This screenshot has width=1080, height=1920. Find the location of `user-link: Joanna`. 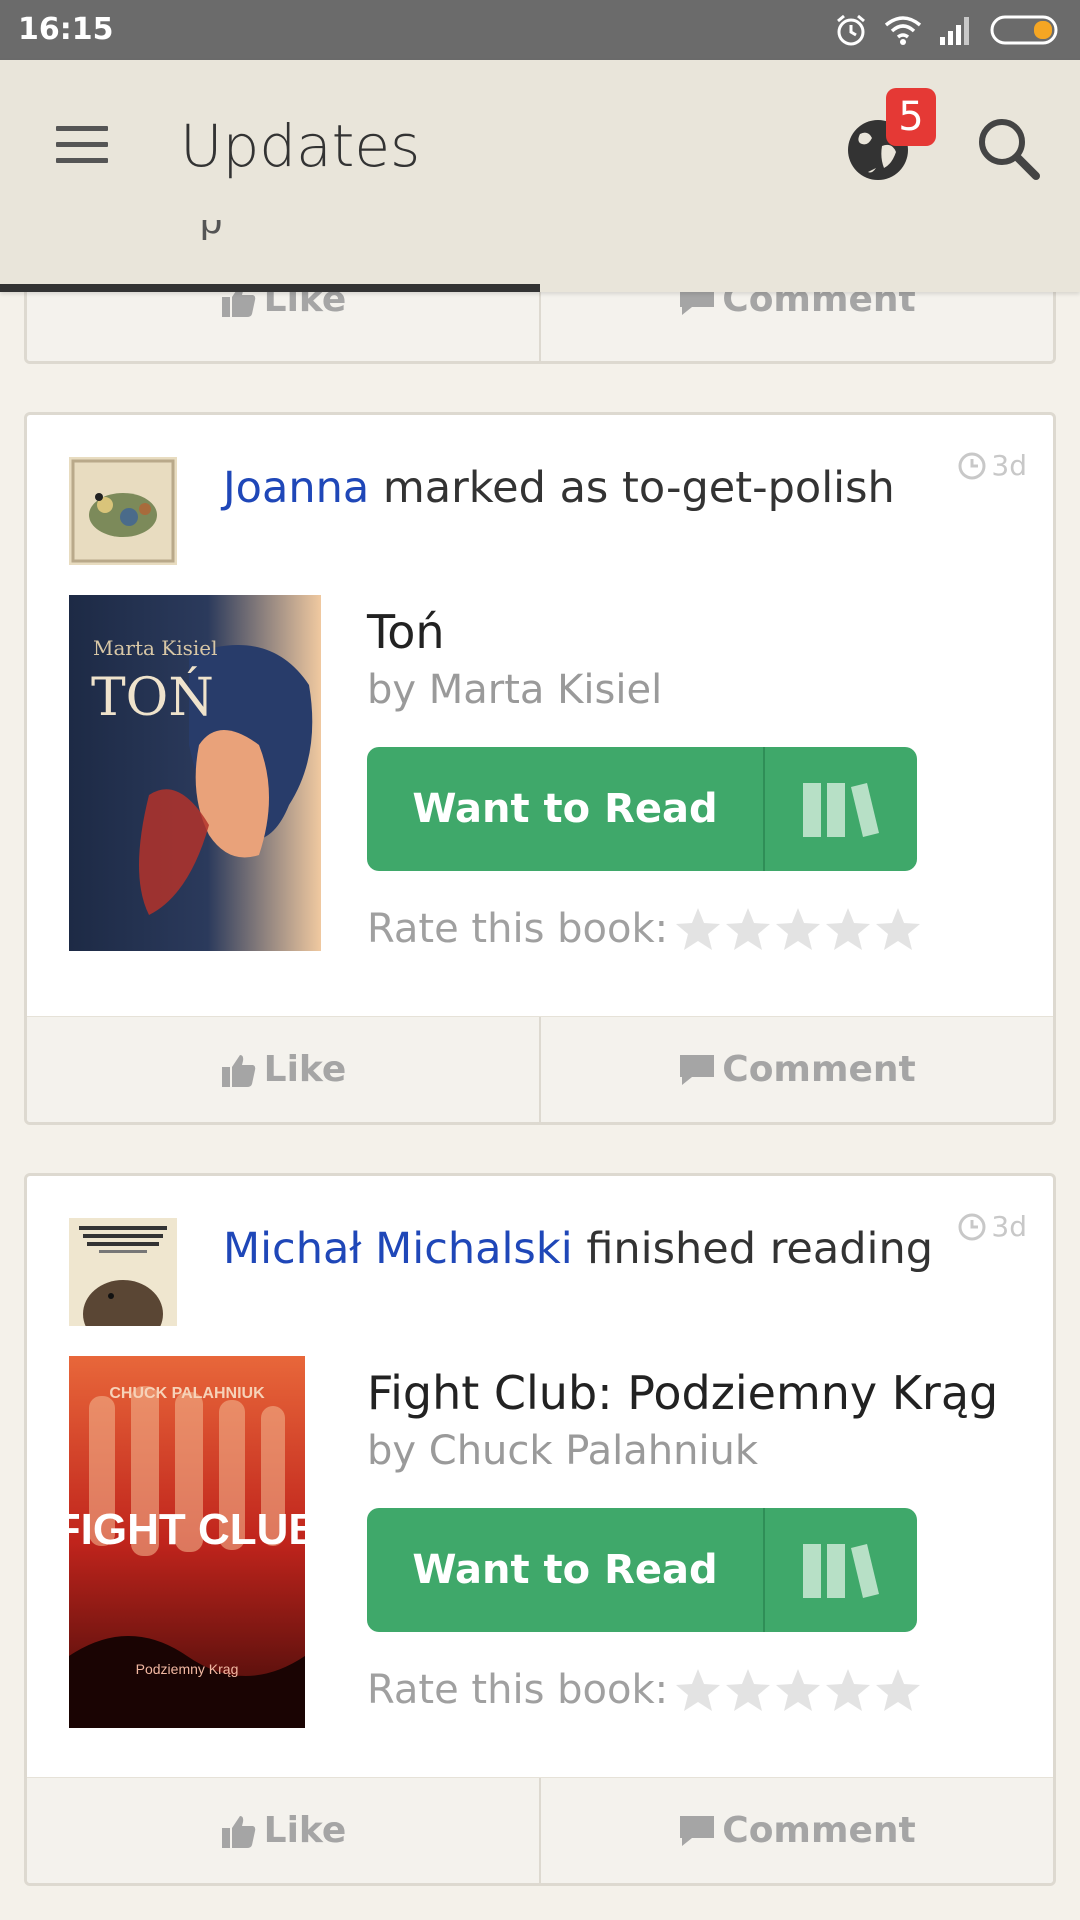

user-link: Joanna is located at coordinates (296, 488).